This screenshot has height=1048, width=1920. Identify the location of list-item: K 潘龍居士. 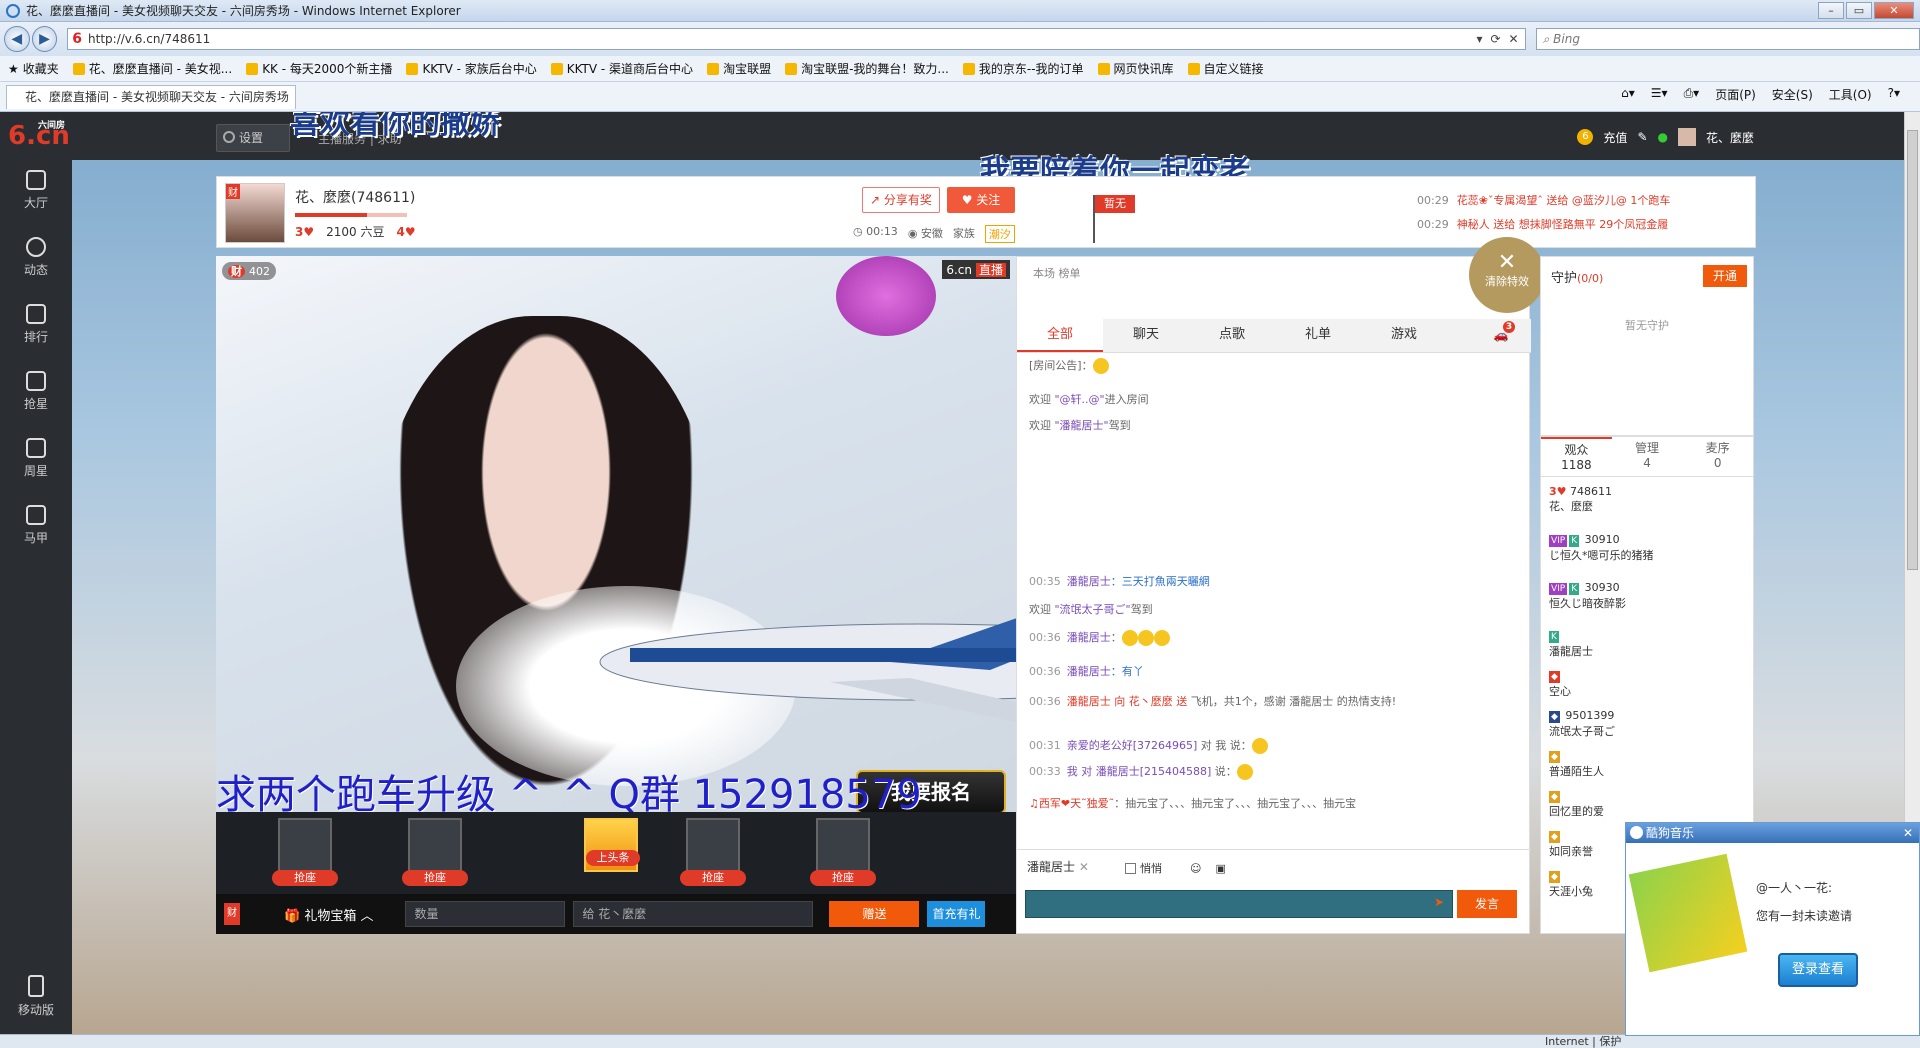
(1571, 644).